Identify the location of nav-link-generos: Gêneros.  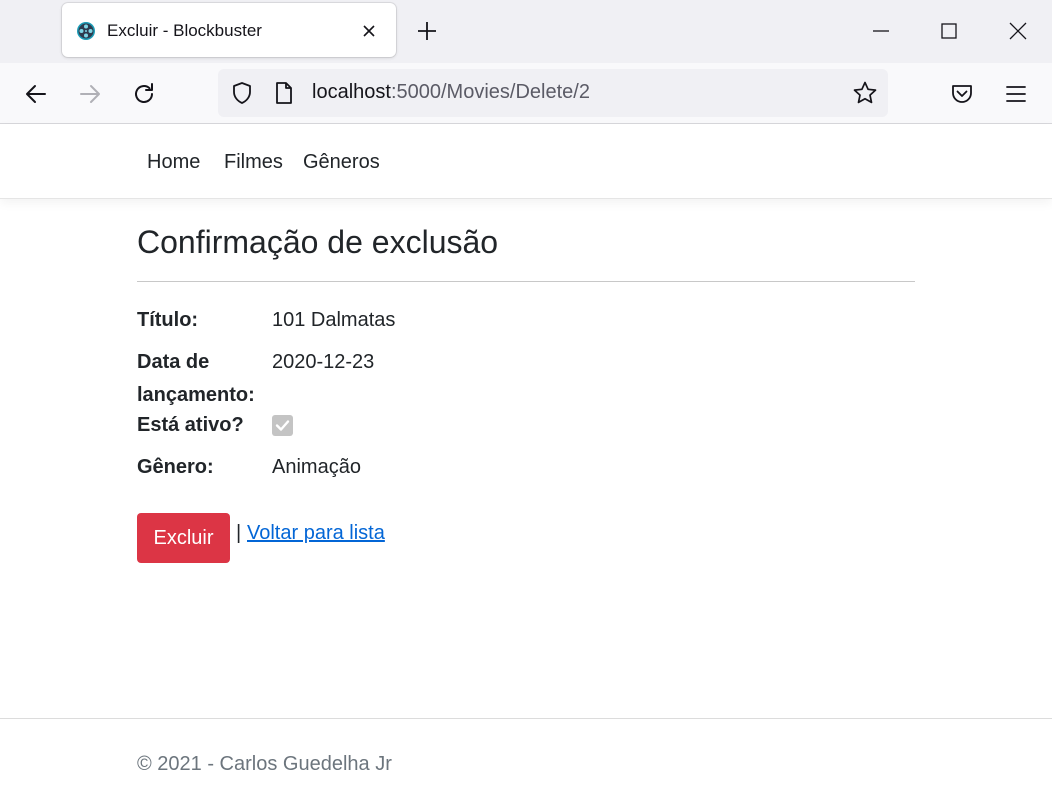
(341, 162).